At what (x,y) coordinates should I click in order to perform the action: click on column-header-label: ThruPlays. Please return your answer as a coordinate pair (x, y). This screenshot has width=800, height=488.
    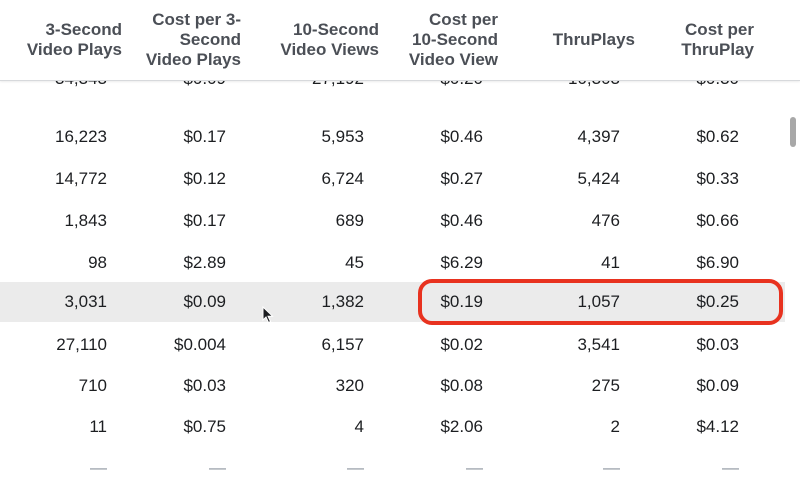
    Looking at the image, I should click on (593, 39).